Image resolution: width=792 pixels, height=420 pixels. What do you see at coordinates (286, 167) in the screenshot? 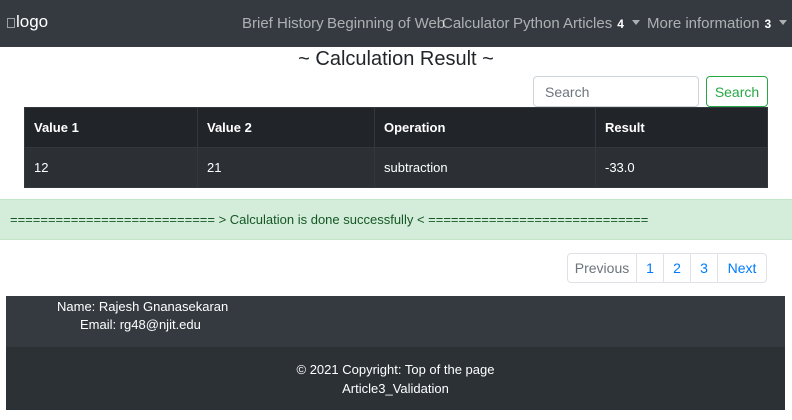
I see `cell-value-2: 21` at bounding box center [286, 167].